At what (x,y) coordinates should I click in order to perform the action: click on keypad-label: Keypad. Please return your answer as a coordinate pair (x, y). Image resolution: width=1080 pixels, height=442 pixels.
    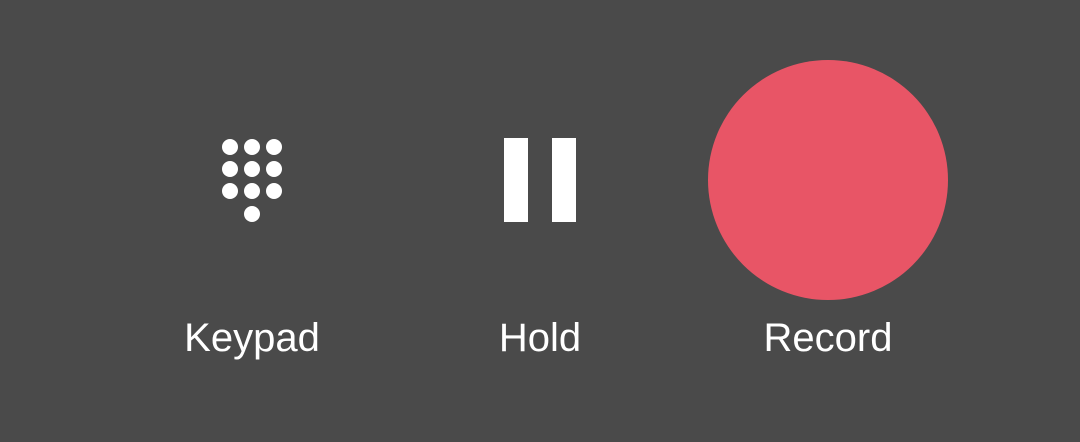
    Looking at the image, I should click on (252, 338).